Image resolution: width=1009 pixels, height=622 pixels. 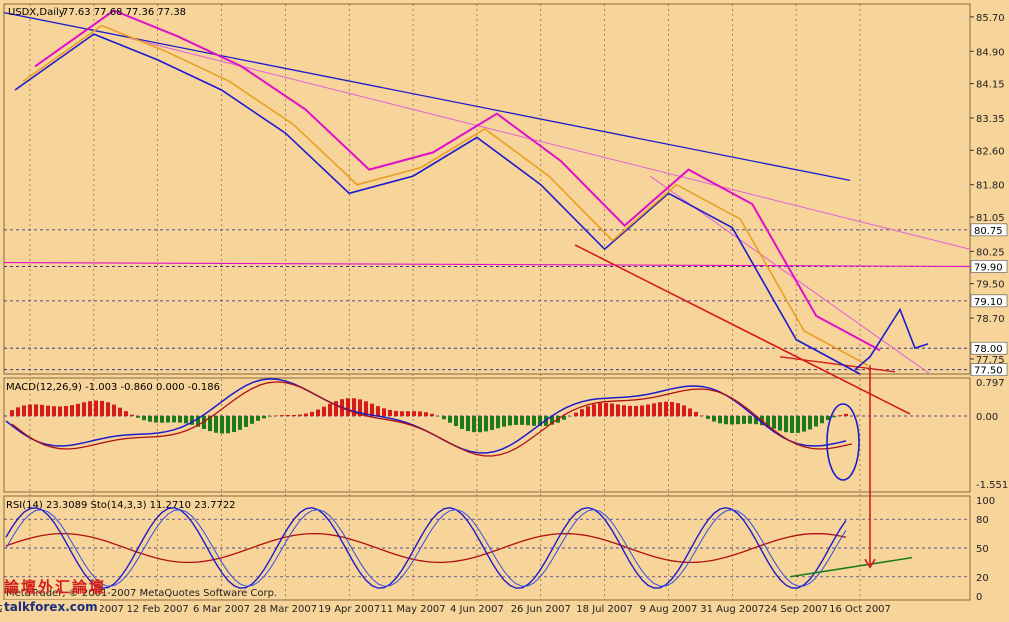 I want to click on x-tick-label: 11 May 2007, so click(x=412, y=609).